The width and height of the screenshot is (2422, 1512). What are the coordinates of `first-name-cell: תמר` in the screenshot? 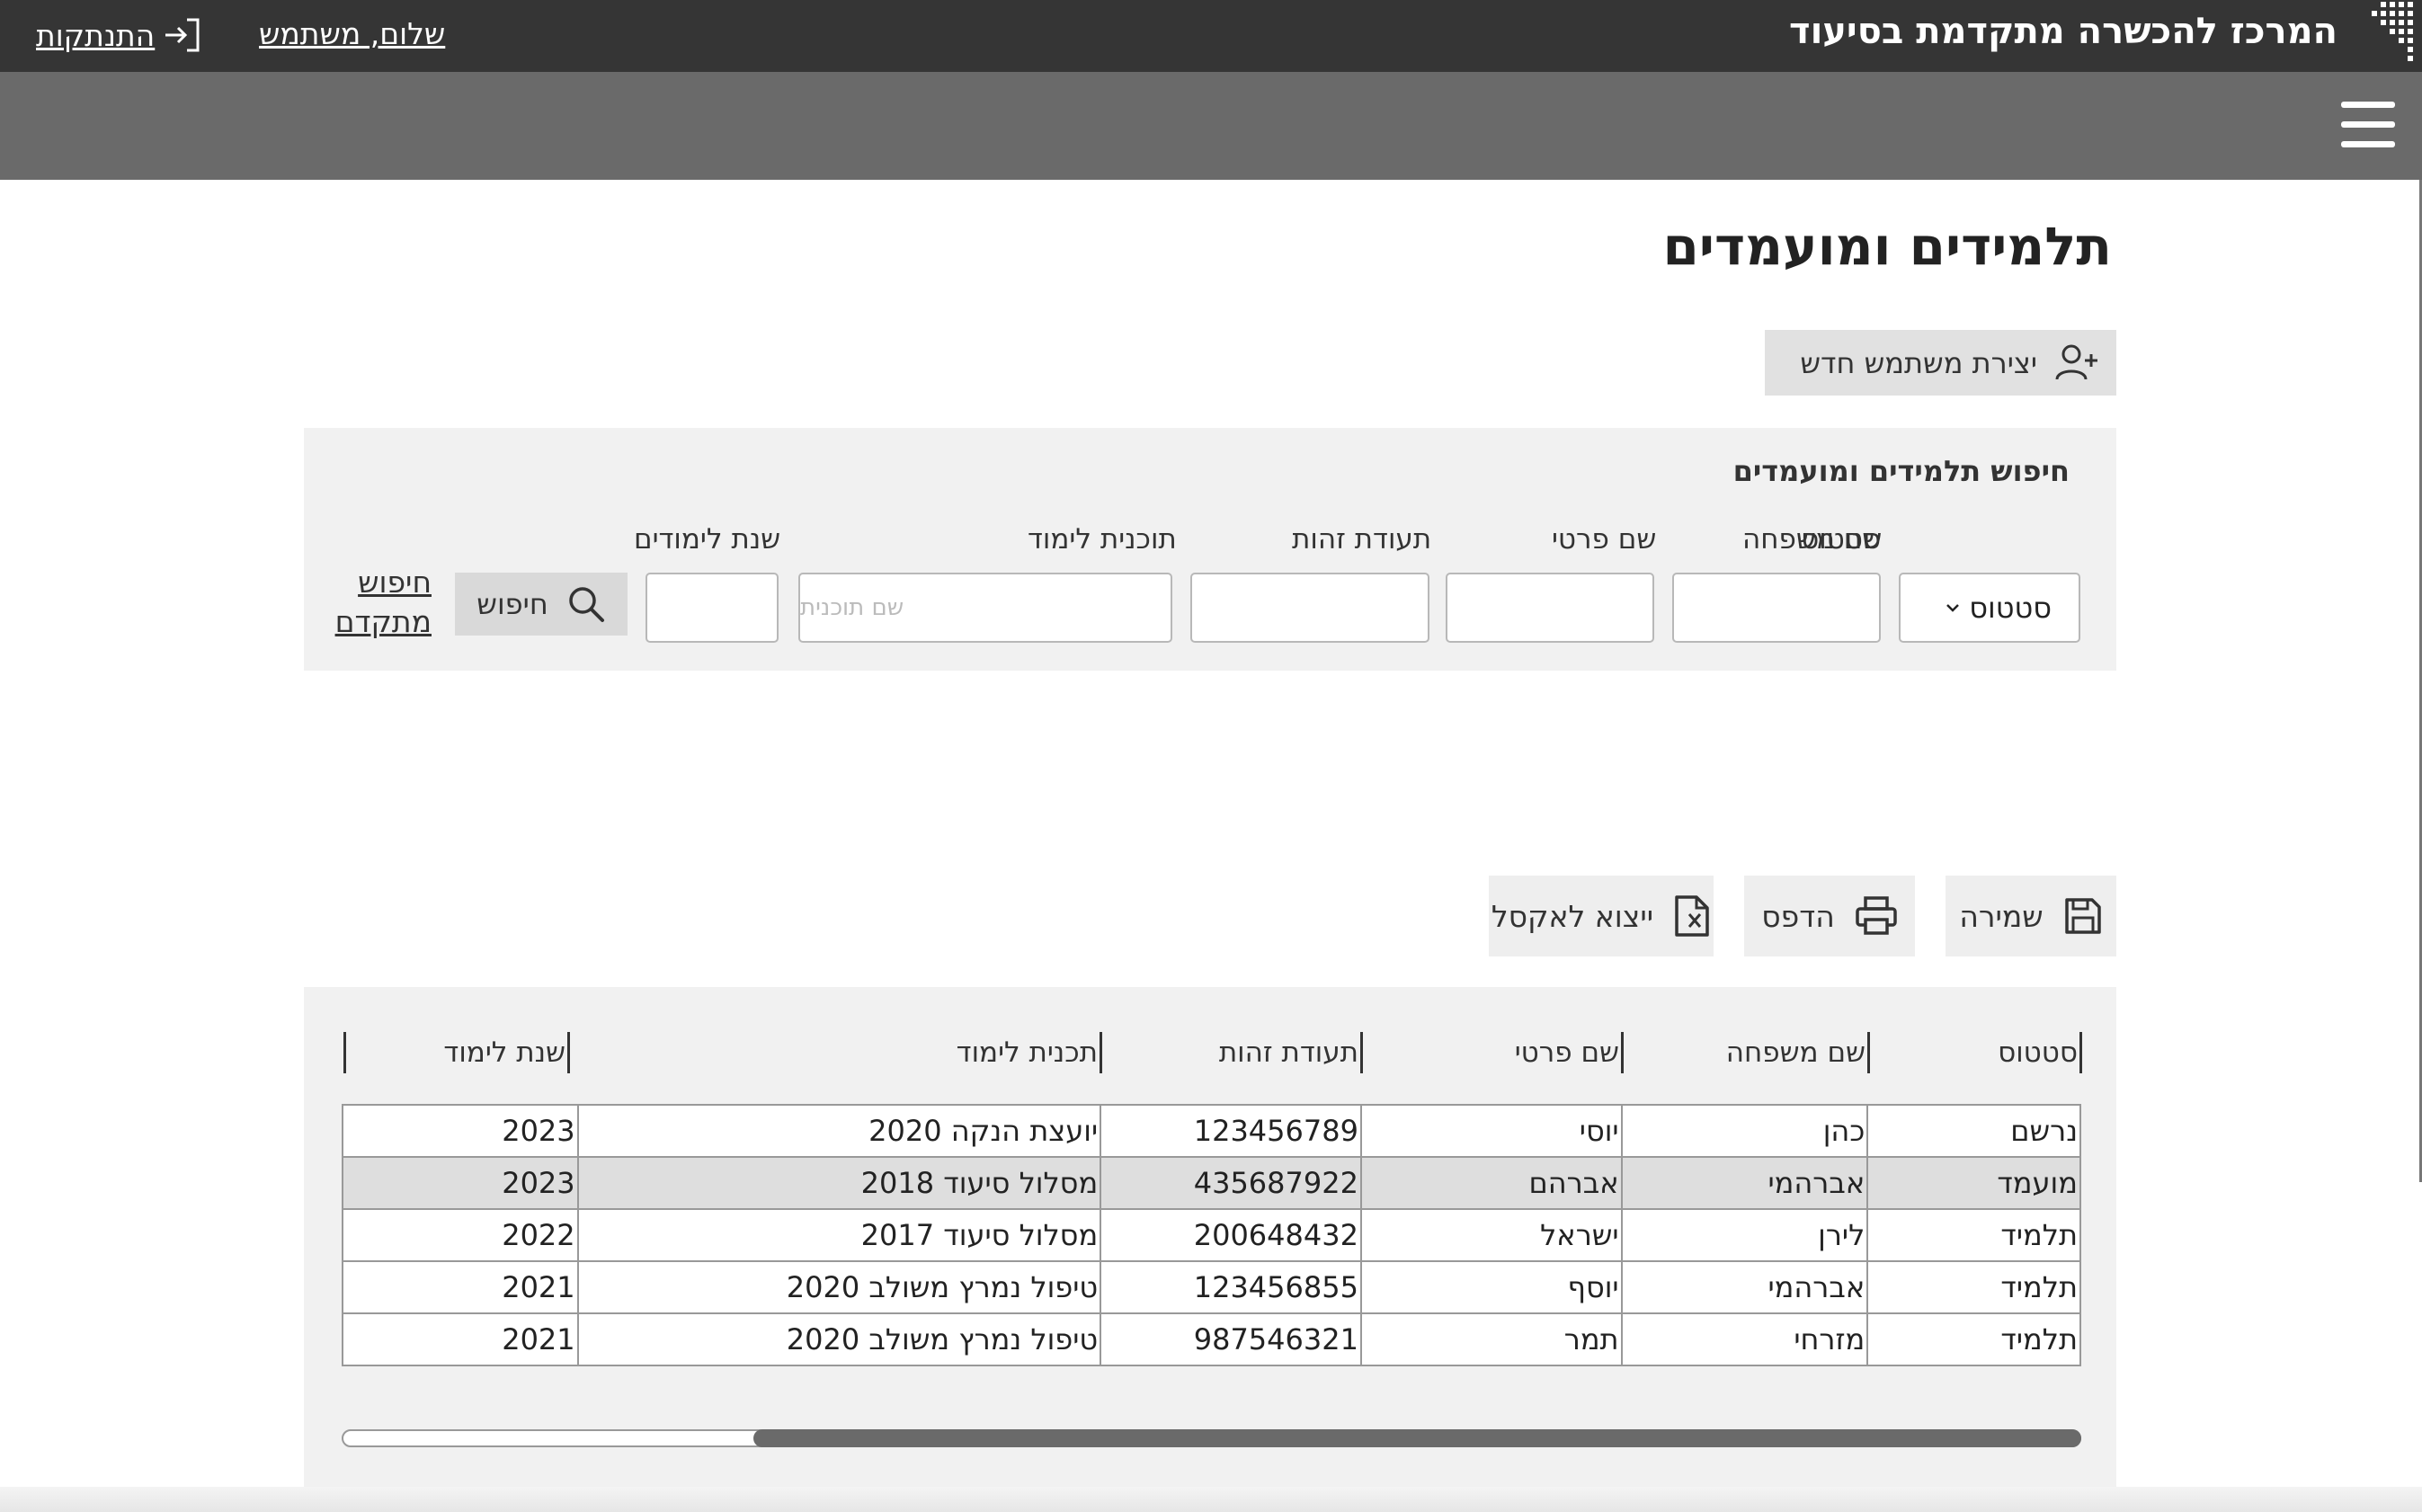 It's located at (1491, 1339).